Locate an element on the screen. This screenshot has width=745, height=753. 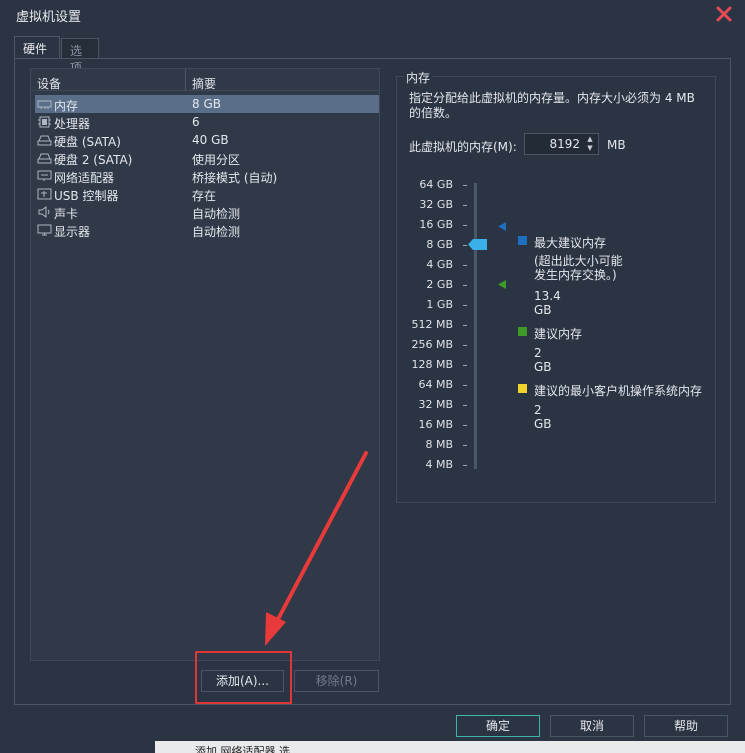
device-row-hard-disk: 硬盘 (SATA) 40 GB is located at coordinates (207, 140).